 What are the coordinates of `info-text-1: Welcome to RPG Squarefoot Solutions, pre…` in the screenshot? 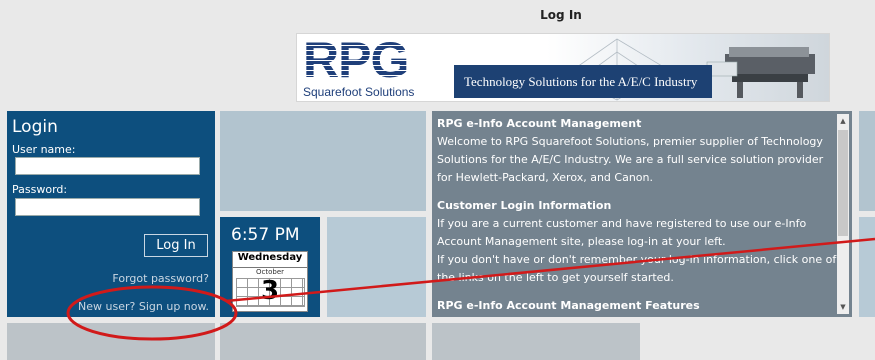 It's located at (630, 159).